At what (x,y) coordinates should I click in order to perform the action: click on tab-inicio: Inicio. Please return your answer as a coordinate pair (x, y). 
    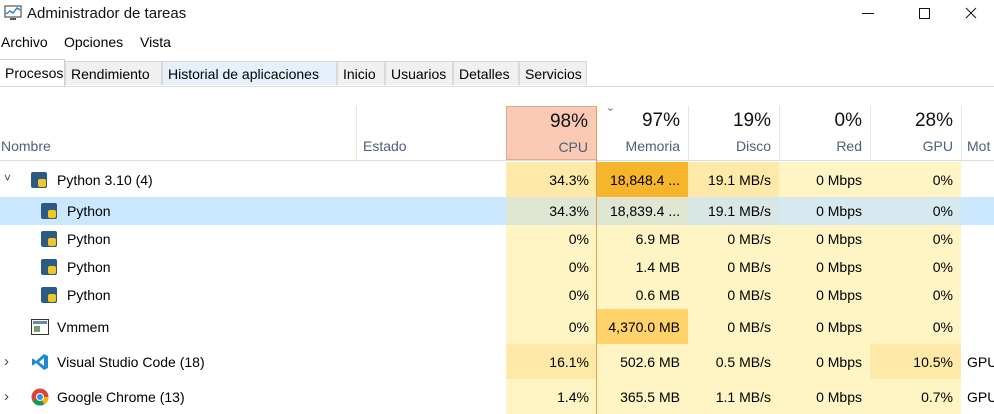
    Looking at the image, I should click on (361, 73).